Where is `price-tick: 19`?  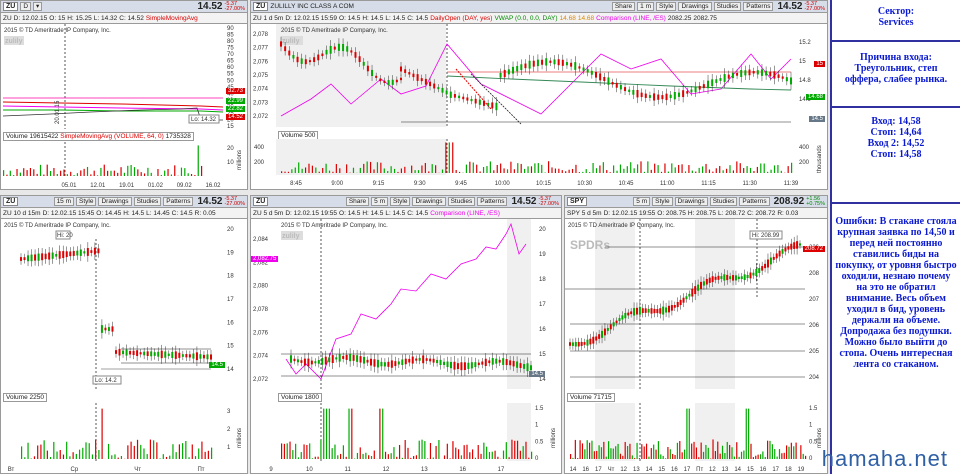 price-tick: 19 is located at coordinates (542, 255).